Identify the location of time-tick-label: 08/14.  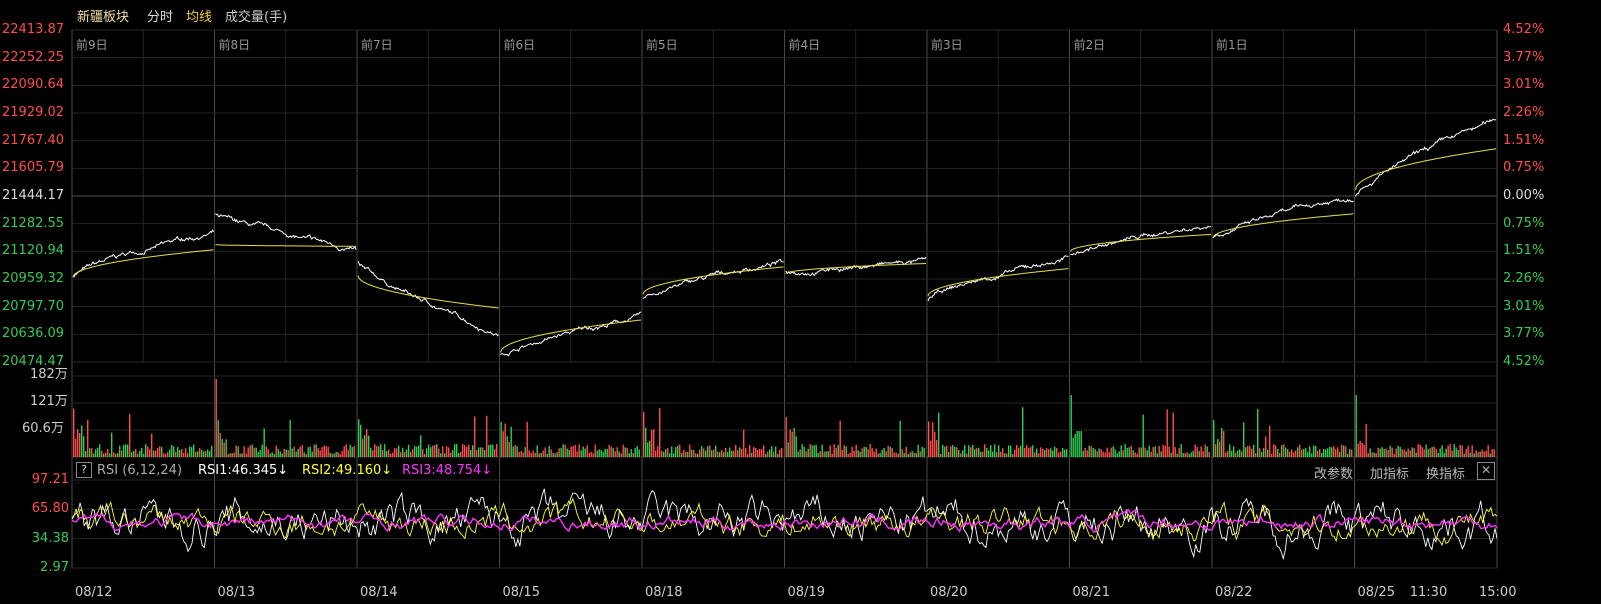
(379, 592).